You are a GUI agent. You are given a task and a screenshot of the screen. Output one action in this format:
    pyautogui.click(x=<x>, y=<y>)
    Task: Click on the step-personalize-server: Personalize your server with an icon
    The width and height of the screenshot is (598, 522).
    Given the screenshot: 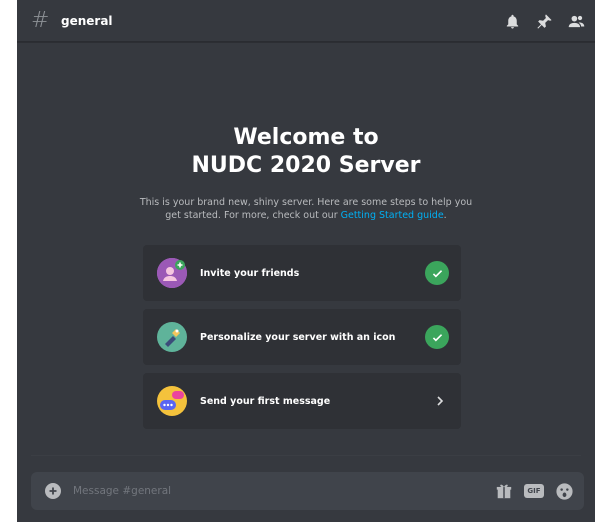 What is the action you would take?
    pyautogui.click(x=302, y=337)
    